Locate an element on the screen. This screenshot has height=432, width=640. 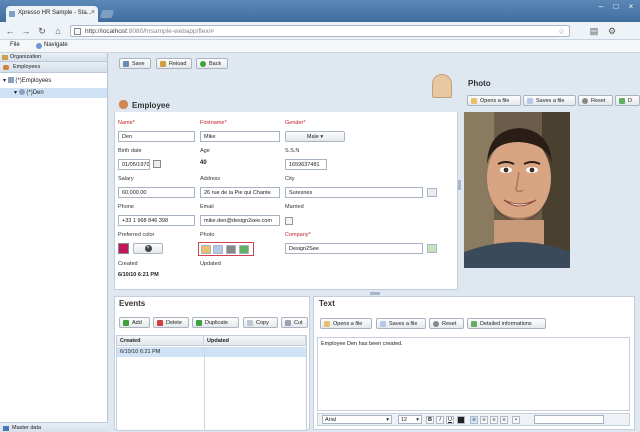
photo-ok-button: D is located at coordinates (627, 100).